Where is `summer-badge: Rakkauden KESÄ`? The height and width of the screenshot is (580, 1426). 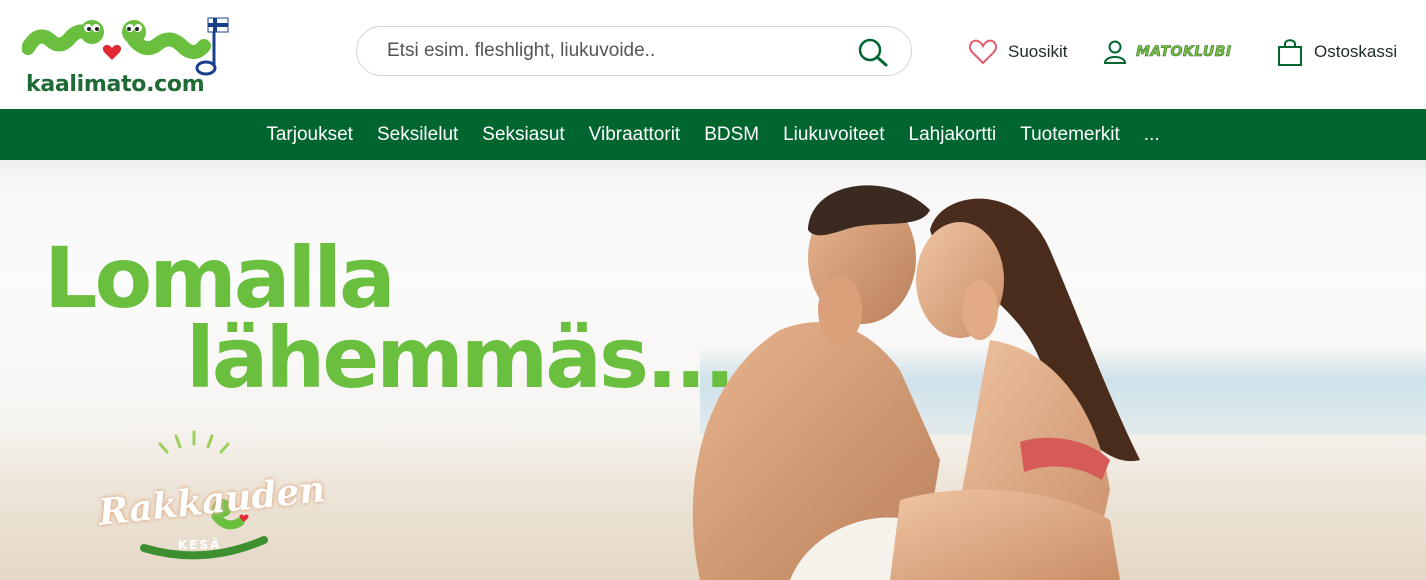
summer-badge: Rakkauden KESÄ is located at coordinates (205, 505).